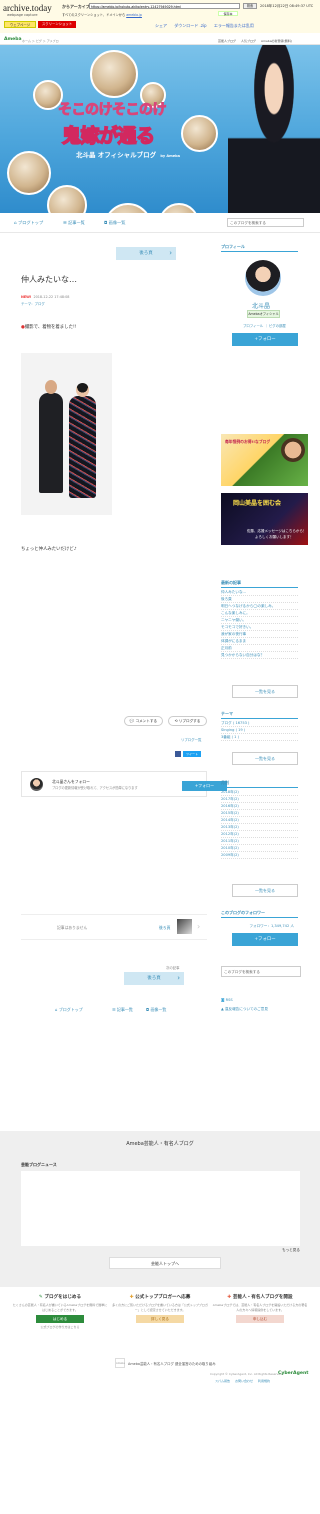 The height and width of the screenshot is (1514, 320). What do you see at coordinates (265, 939) in the screenshot?
I see `followers-follow-button: +フォロー` at bounding box center [265, 939].